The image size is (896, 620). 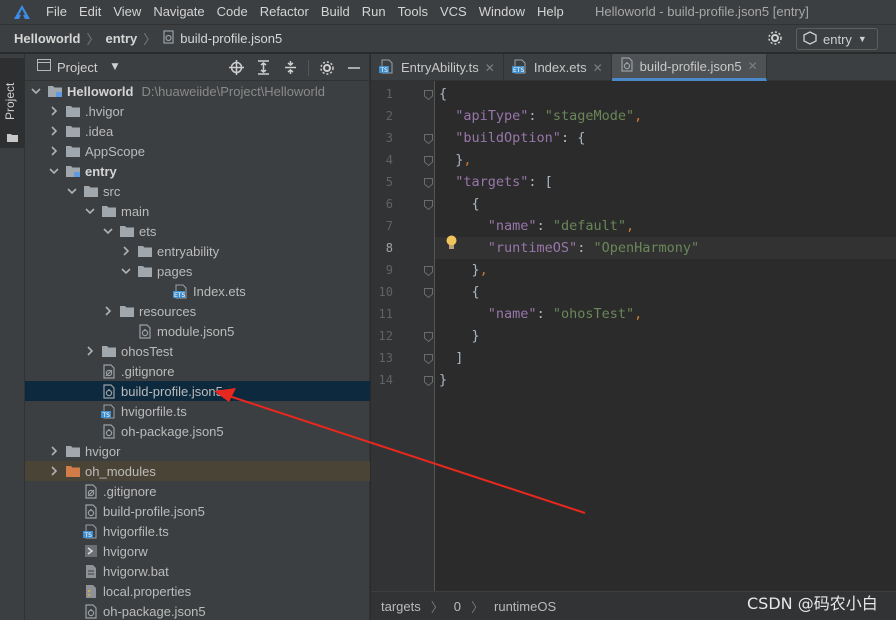 What do you see at coordinates (197, 211) in the screenshot?
I see `tree-row: main` at bounding box center [197, 211].